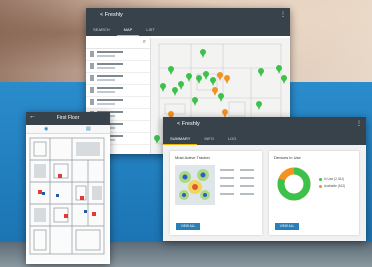  Describe the element at coordinates (216, 193) in the screenshot. I see `heatmap-card: Most Active Tracker VIEW ALL` at that location.